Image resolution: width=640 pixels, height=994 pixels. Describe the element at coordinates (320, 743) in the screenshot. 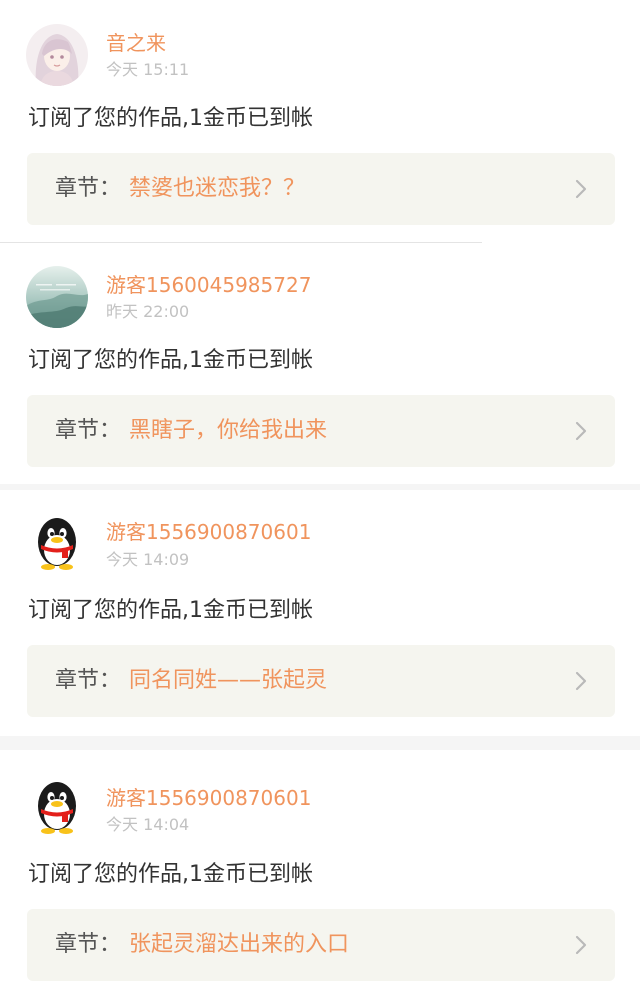

I see `section-separator` at that location.